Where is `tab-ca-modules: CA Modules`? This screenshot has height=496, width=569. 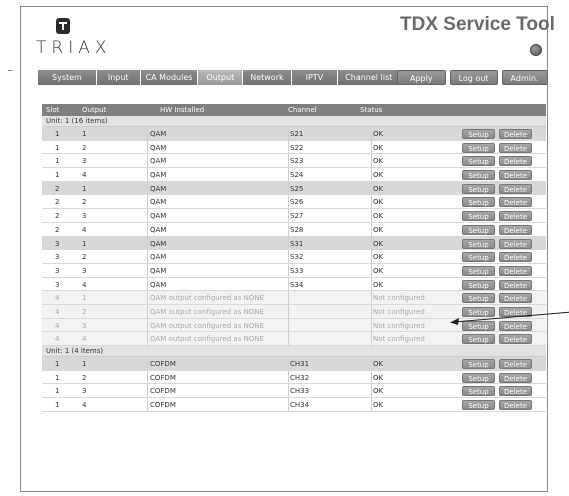 tab-ca-modules: CA Modules is located at coordinates (169, 77).